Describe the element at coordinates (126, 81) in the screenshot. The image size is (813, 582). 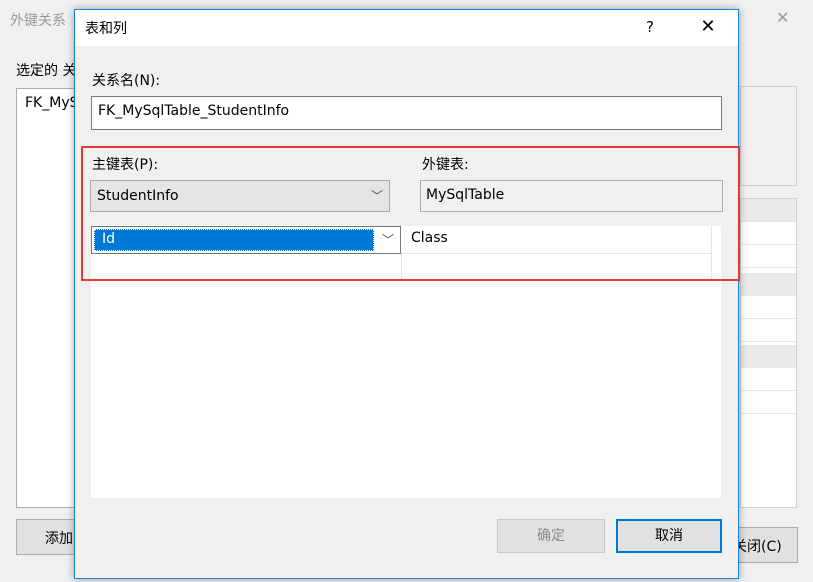
I see `relationship-name-label: 关系名(N):` at that location.